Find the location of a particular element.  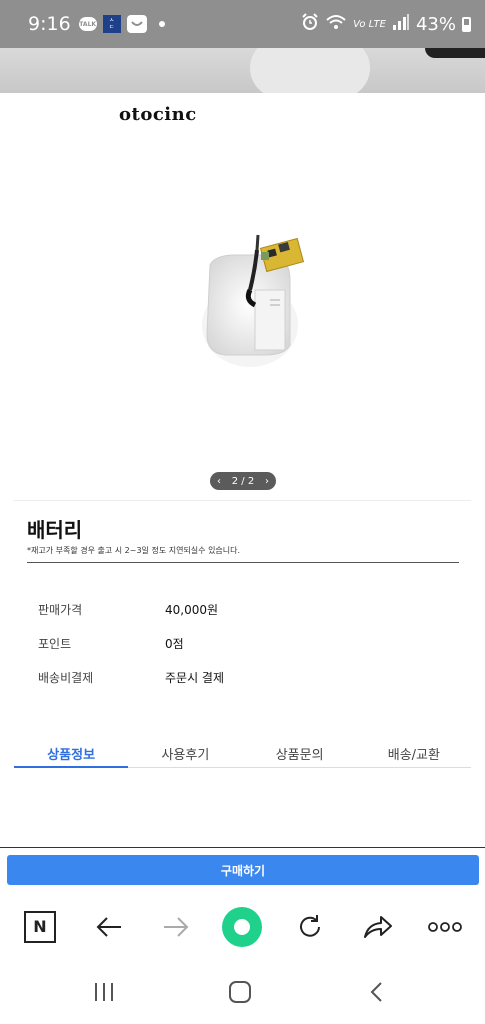

info-row-price: 판매가격 40,000원 is located at coordinates (131, 609).